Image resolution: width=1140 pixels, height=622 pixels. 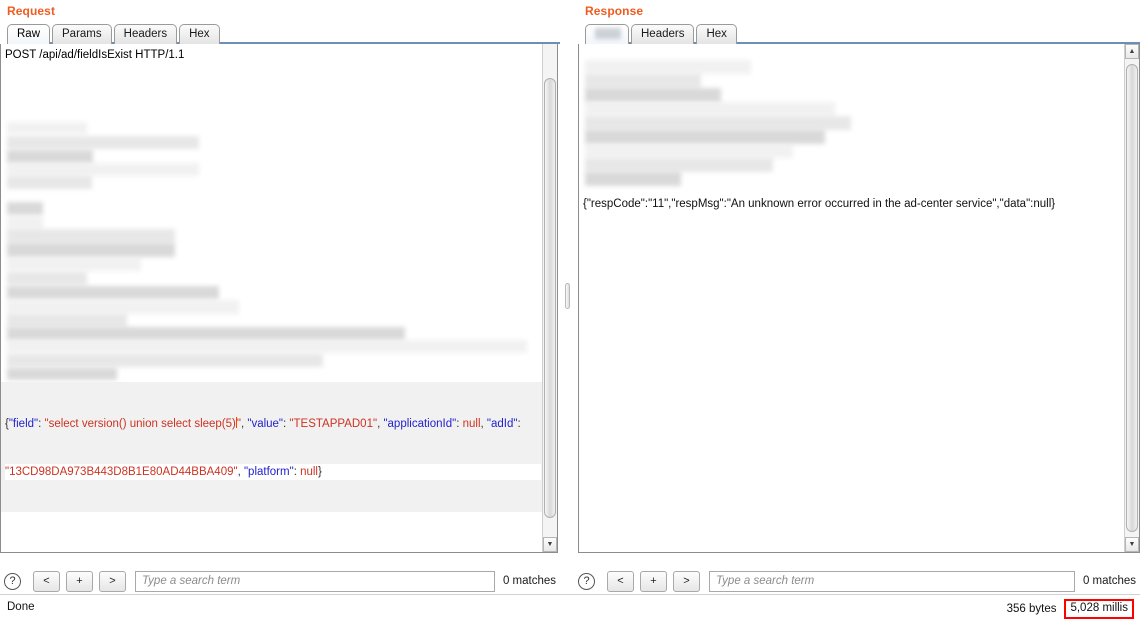 I want to click on request-search-prev-button: <, so click(x=46, y=581).